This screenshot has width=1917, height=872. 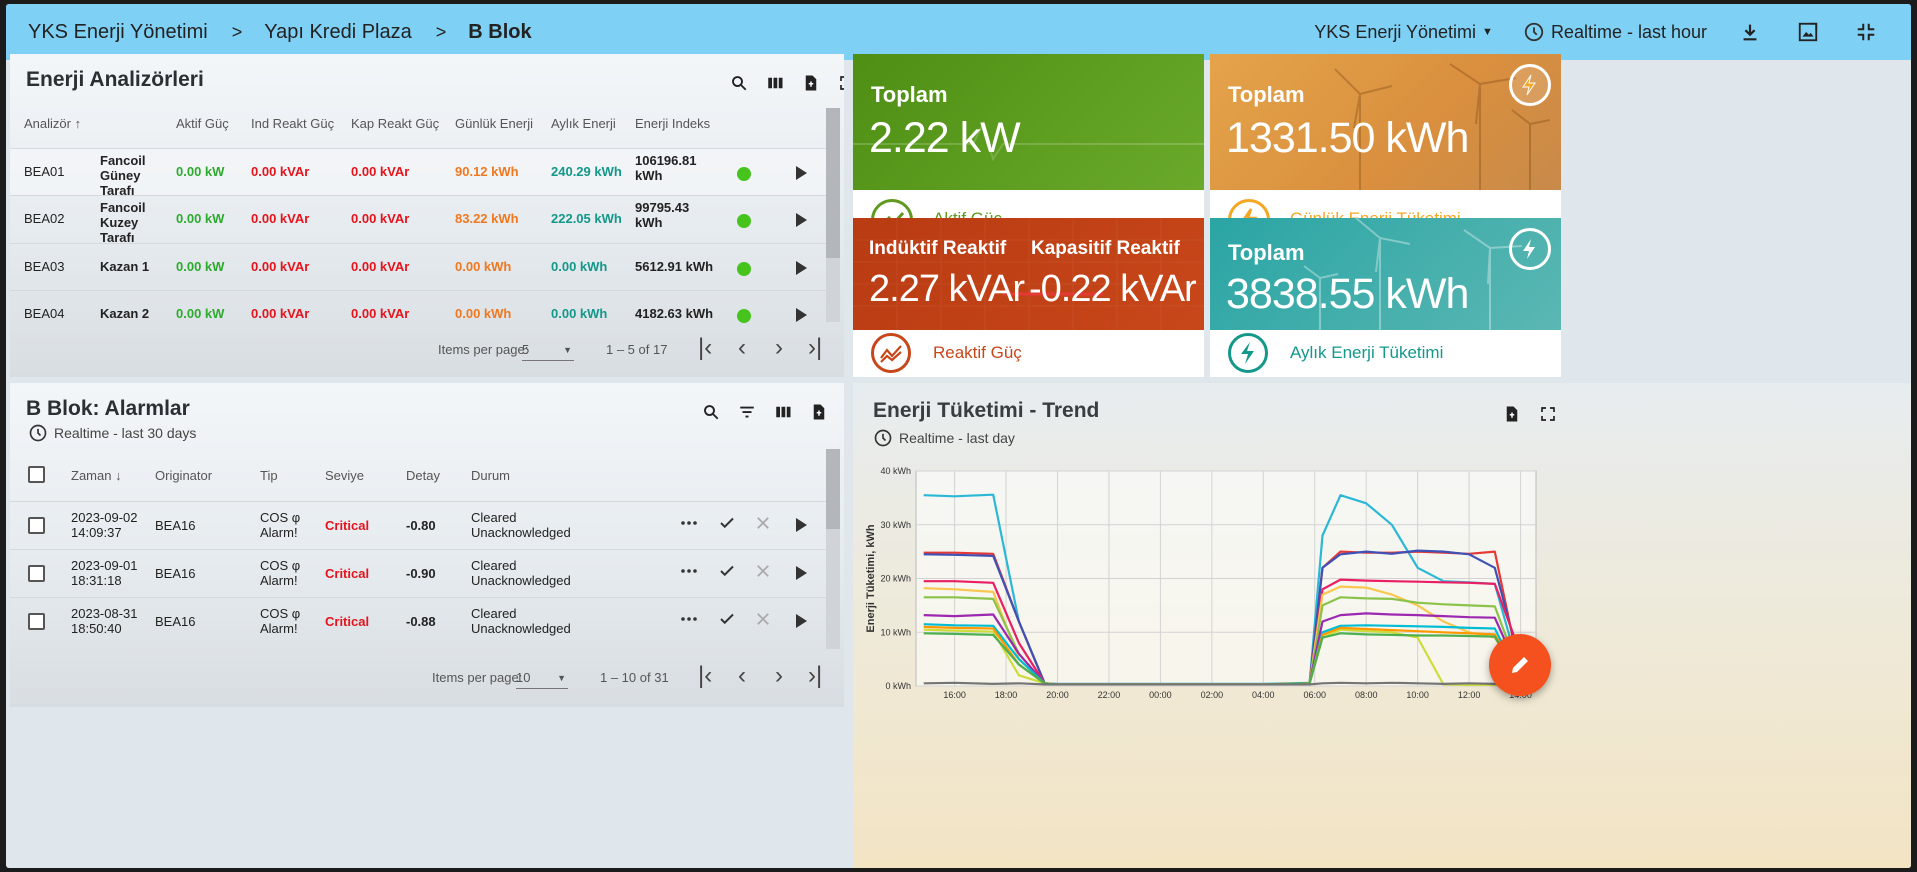 I want to click on col-header-ind: Ind Reakt Güç, so click(x=292, y=123).